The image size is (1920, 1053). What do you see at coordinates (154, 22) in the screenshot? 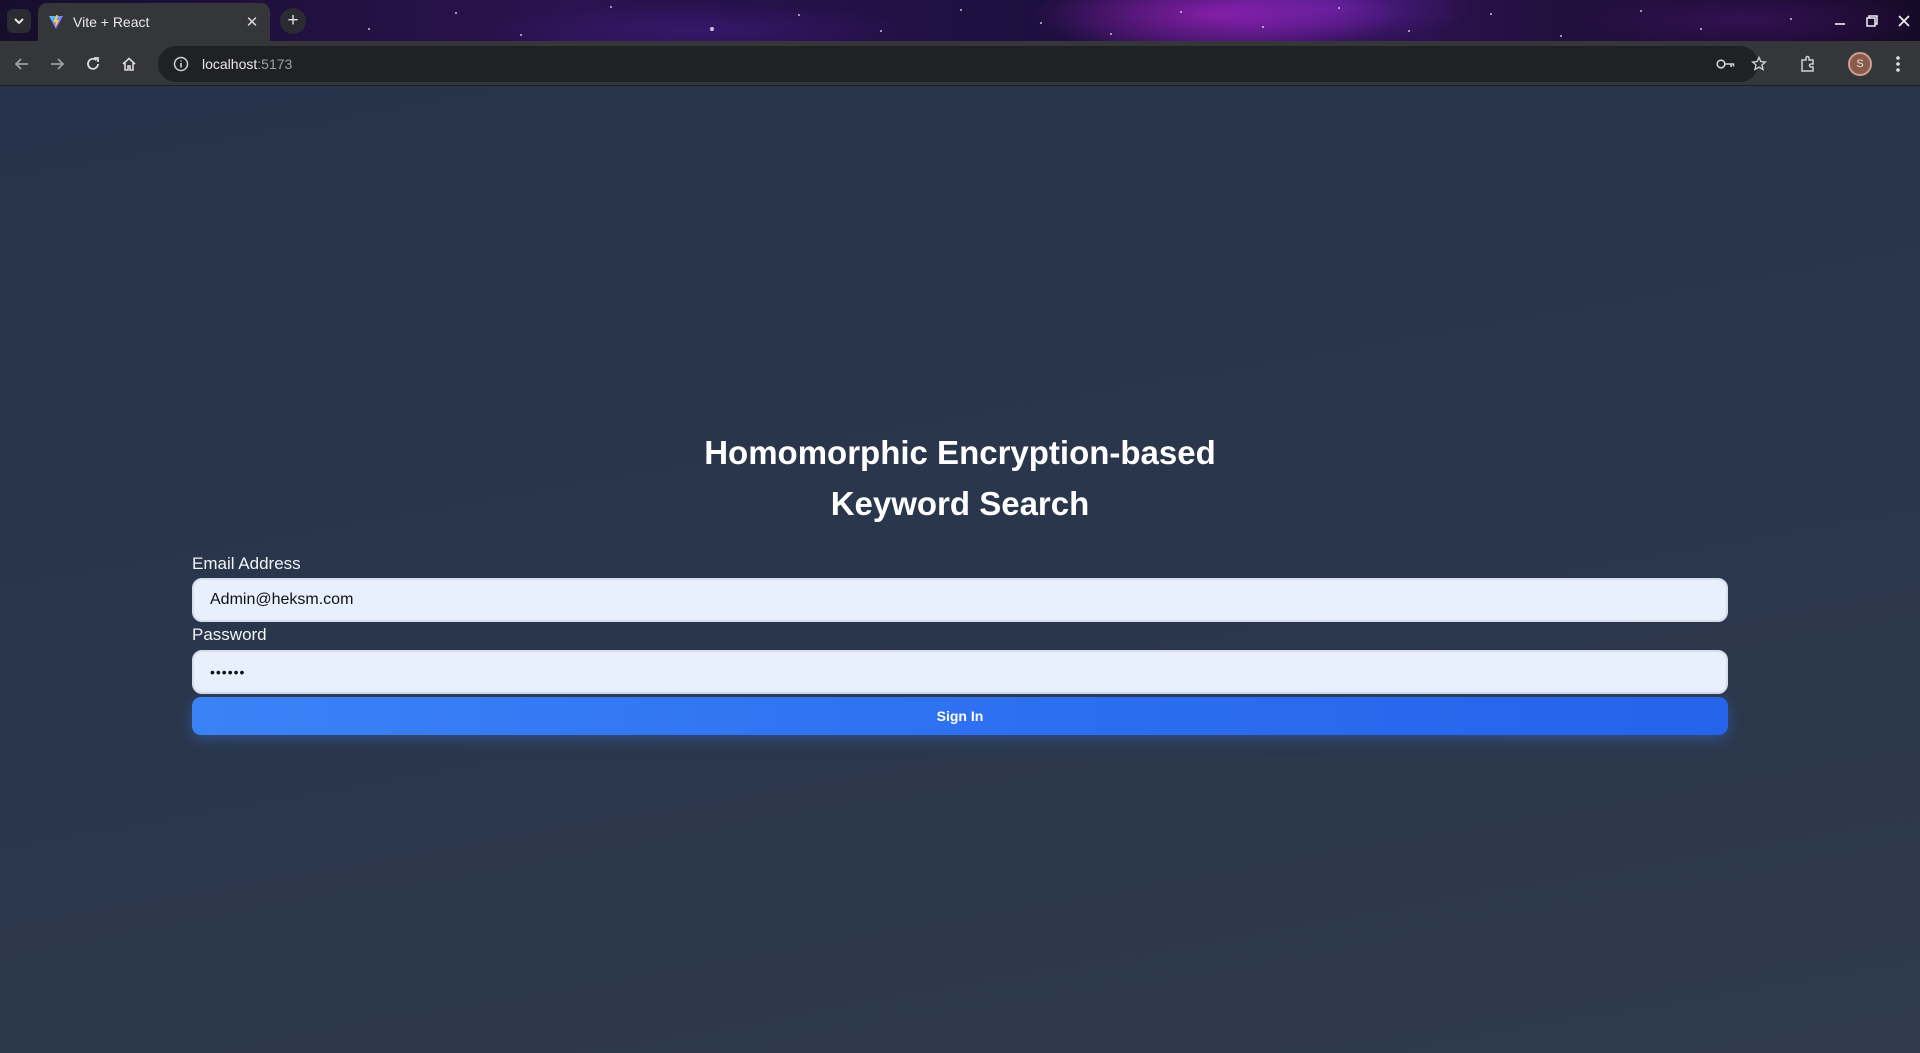
I see `tab-active: Vite + React ✕` at bounding box center [154, 22].